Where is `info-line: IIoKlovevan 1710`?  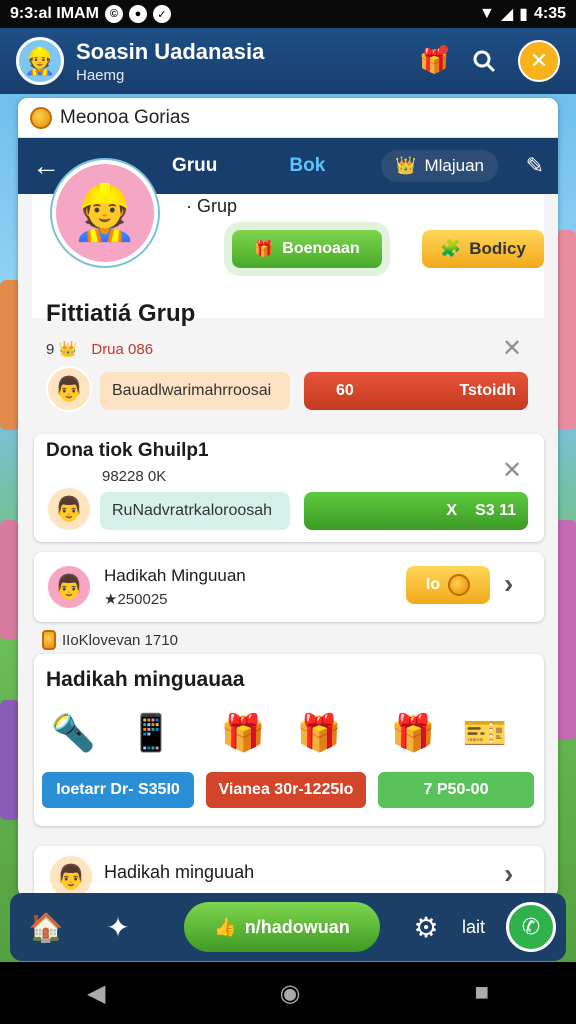
info-line: IIoKlovevan 1710 is located at coordinates (110, 640).